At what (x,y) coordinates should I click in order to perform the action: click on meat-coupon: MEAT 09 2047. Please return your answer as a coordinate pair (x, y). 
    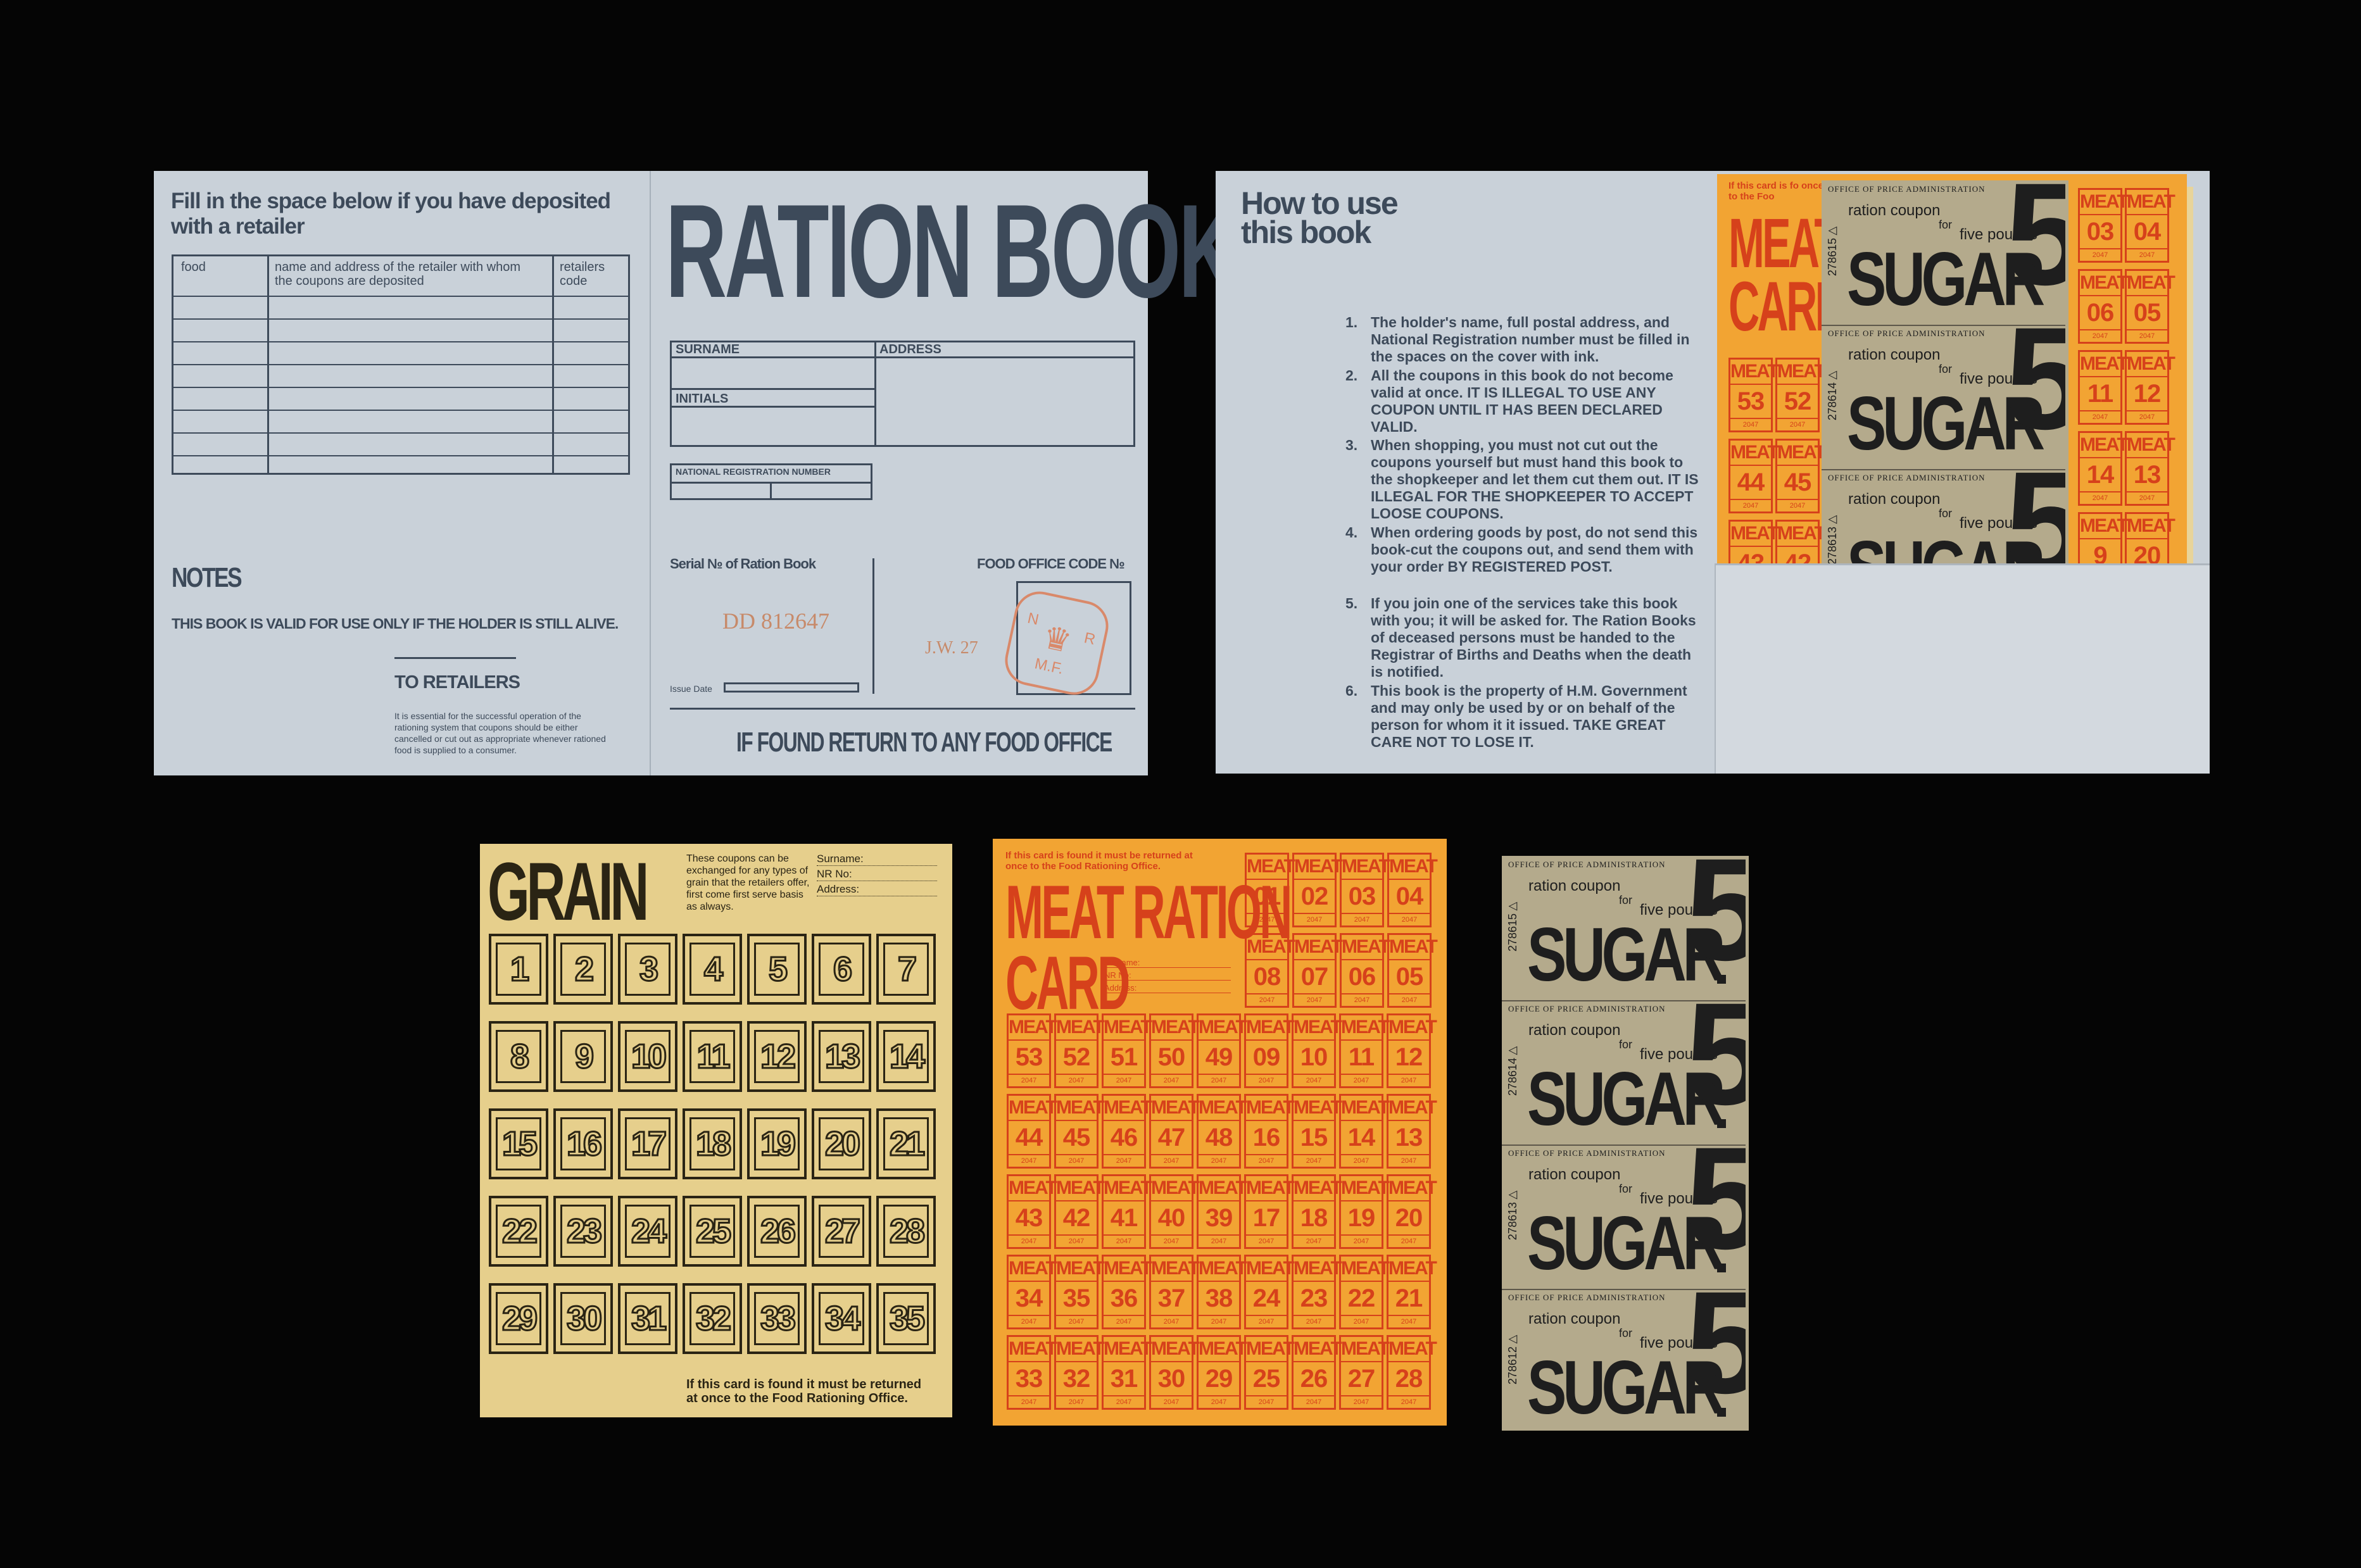
    Looking at the image, I should click on (1269, 1050).